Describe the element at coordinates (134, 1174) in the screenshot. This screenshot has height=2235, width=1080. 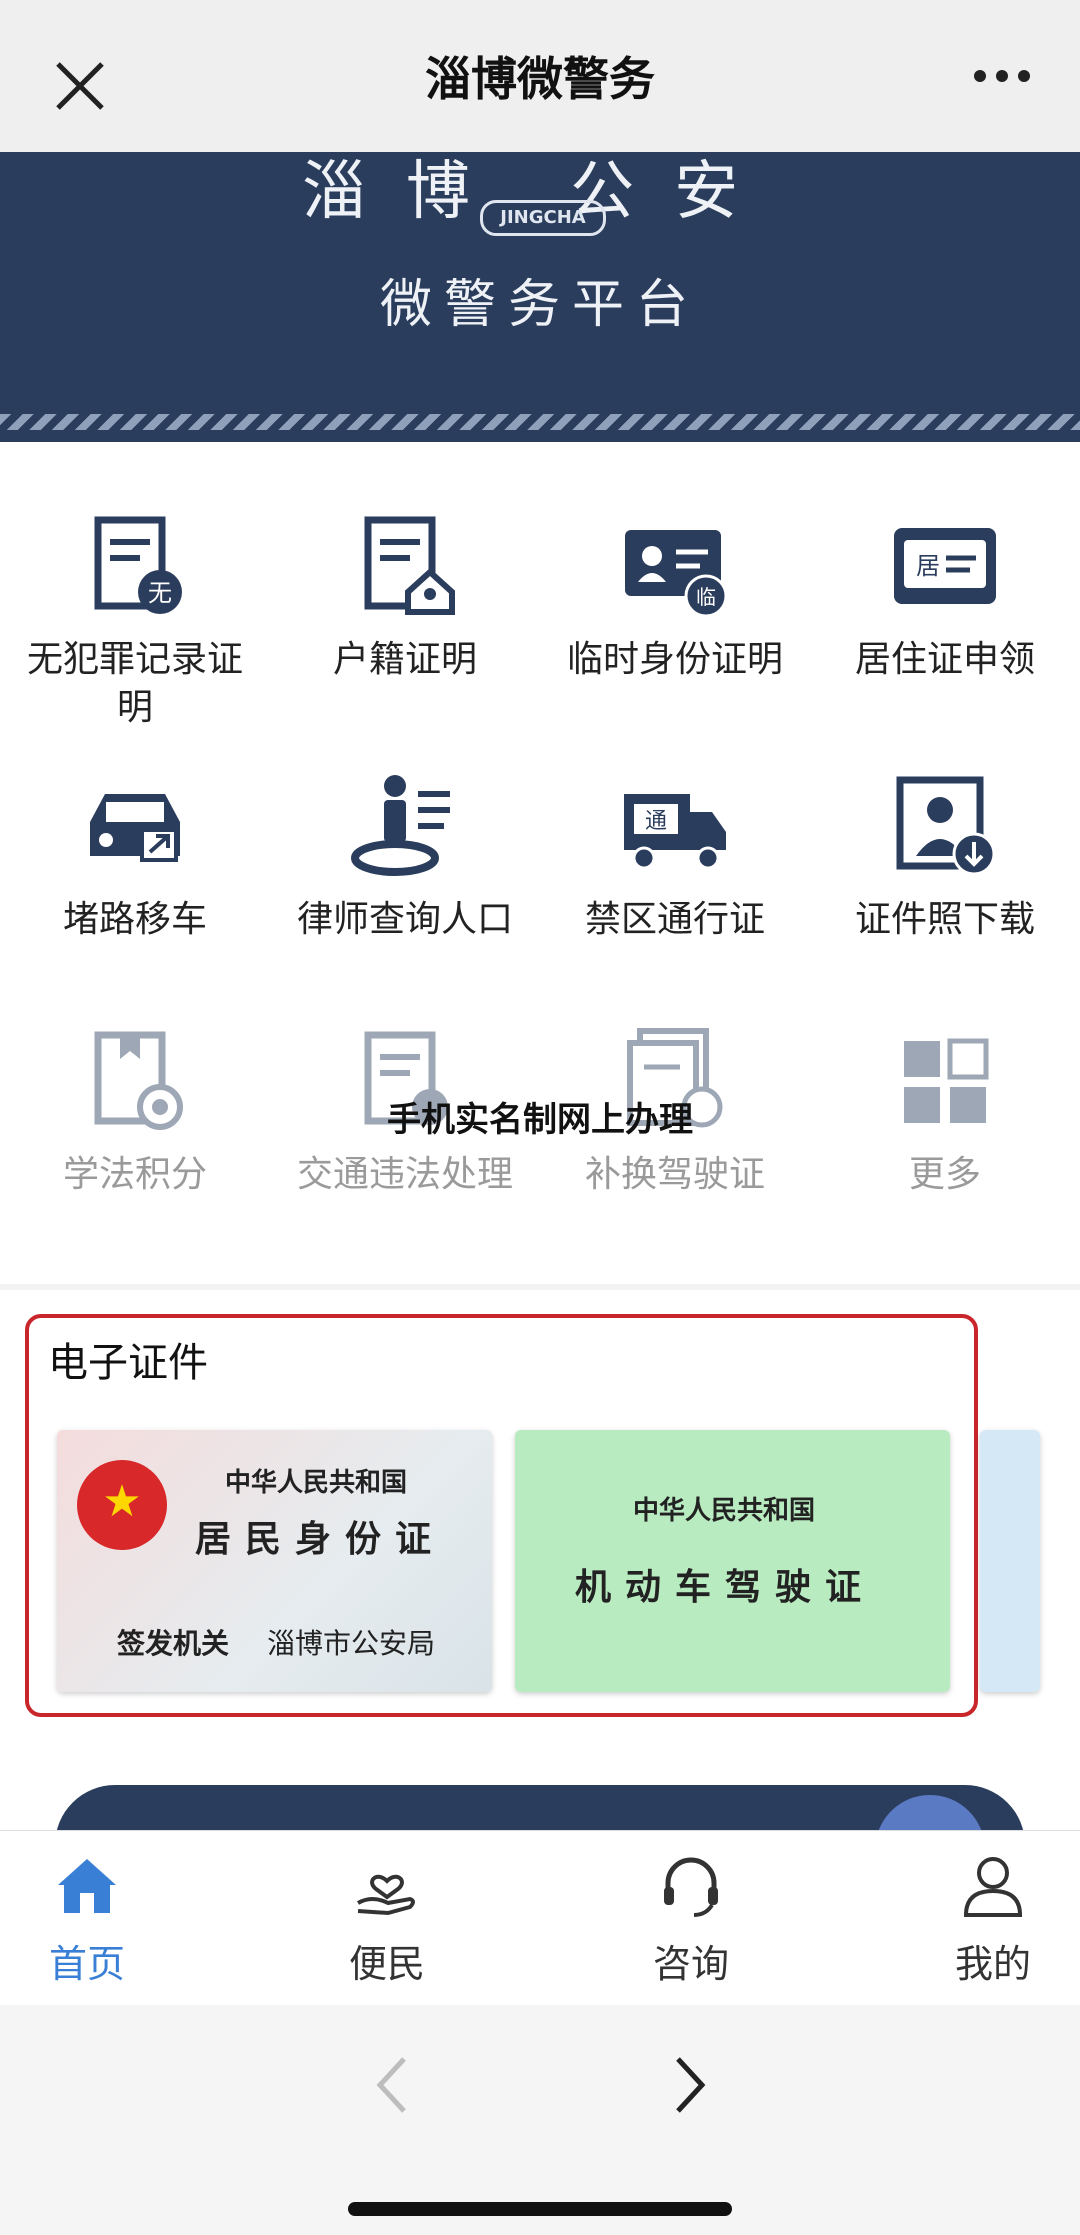
I see `service-label: 学法积分` at that location.